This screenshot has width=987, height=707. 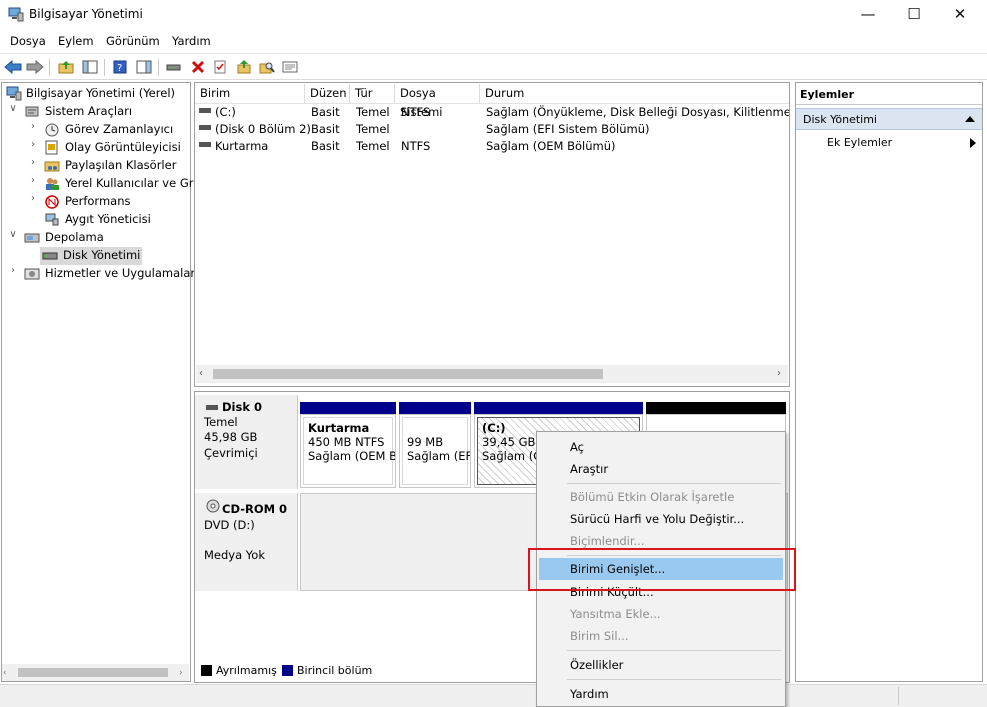 What do you see at coordinates (49, 67) in the screenshot?
I see `toolbar-separator` at bounding box center [49, 67].